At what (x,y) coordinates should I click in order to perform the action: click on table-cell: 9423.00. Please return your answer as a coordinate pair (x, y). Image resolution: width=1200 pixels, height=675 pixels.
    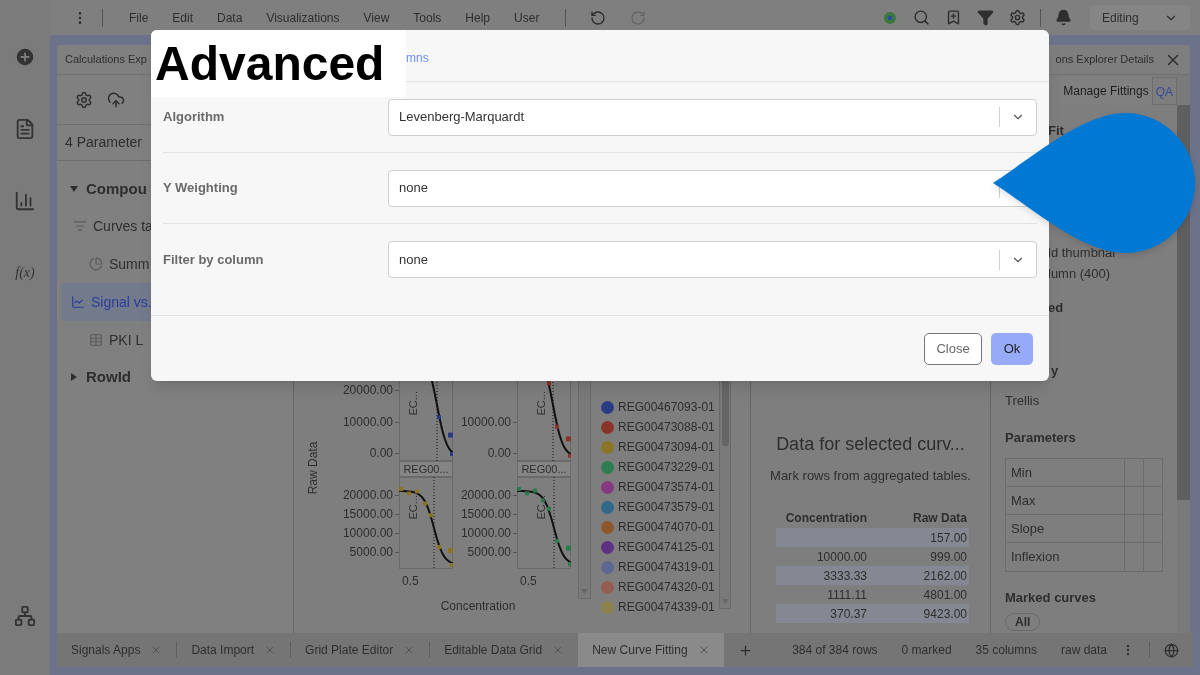
    Looking at the image, I should click on (945, 613).